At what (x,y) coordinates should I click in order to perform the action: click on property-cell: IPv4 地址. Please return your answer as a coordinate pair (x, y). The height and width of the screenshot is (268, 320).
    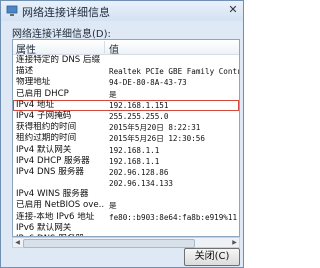
    Looking at the image, I should click on (35, 104).